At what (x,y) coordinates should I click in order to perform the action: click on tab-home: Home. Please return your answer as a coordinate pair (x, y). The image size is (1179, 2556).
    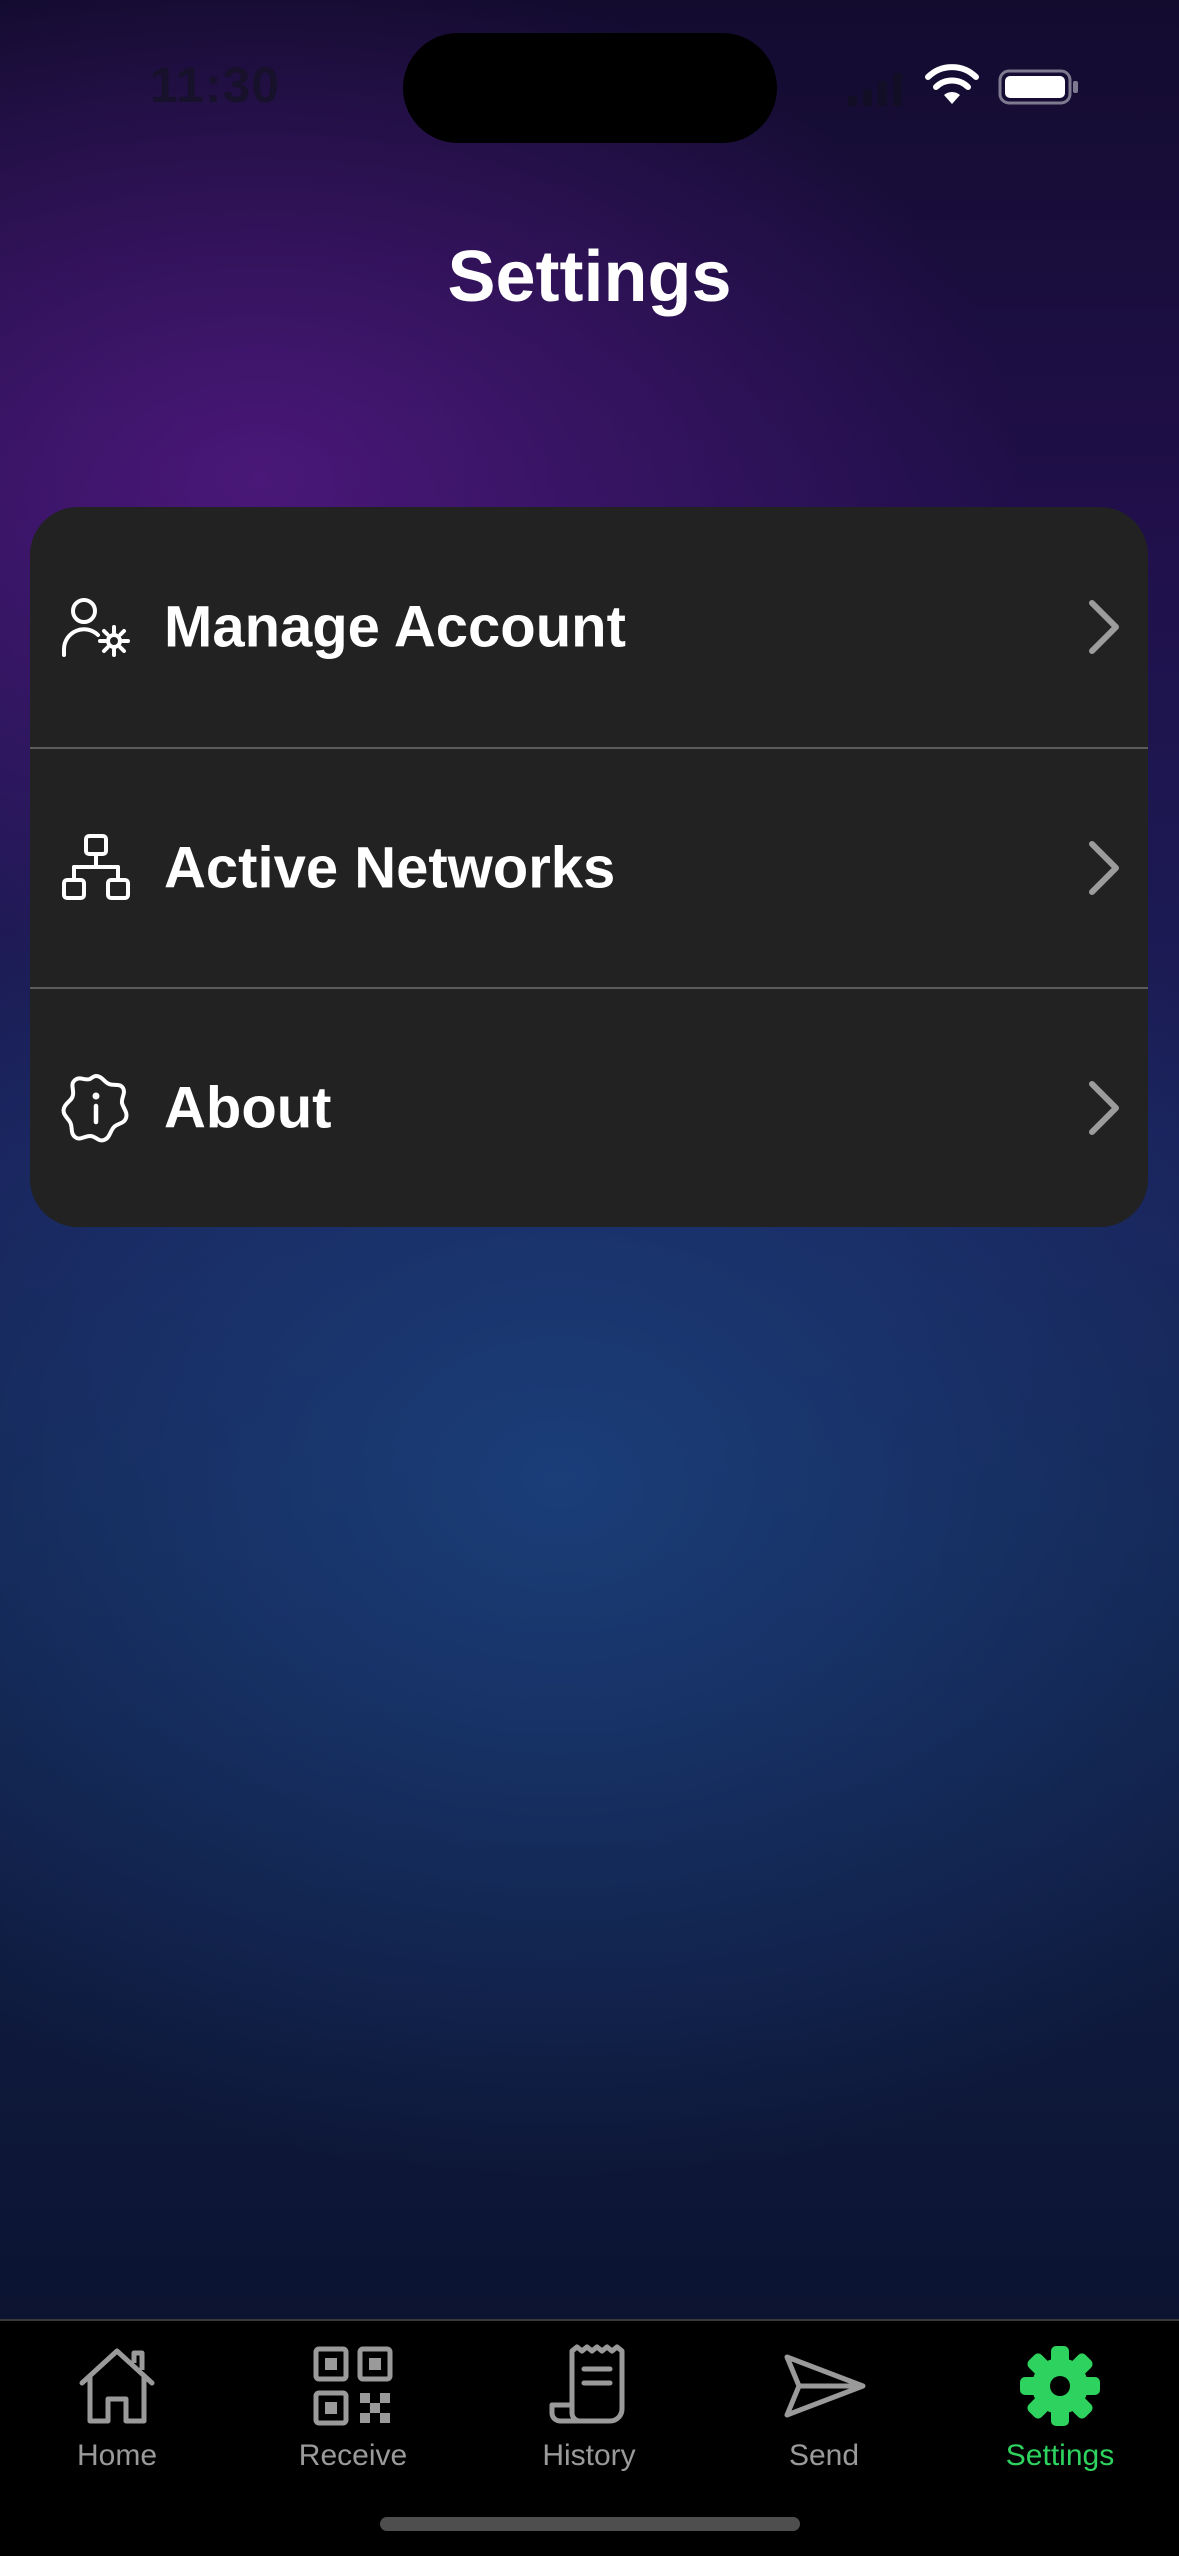
    Looking at the image, I should click on (117, 2418).